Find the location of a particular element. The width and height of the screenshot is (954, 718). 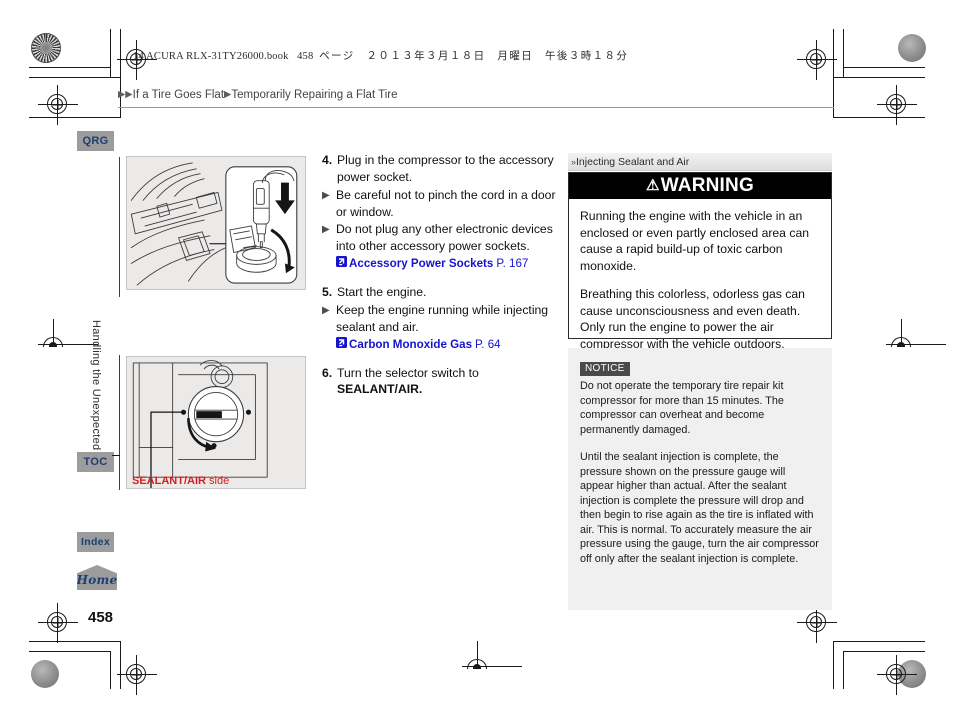

step-4-xref-page: P. 167 is located at coordinates (512, 263).